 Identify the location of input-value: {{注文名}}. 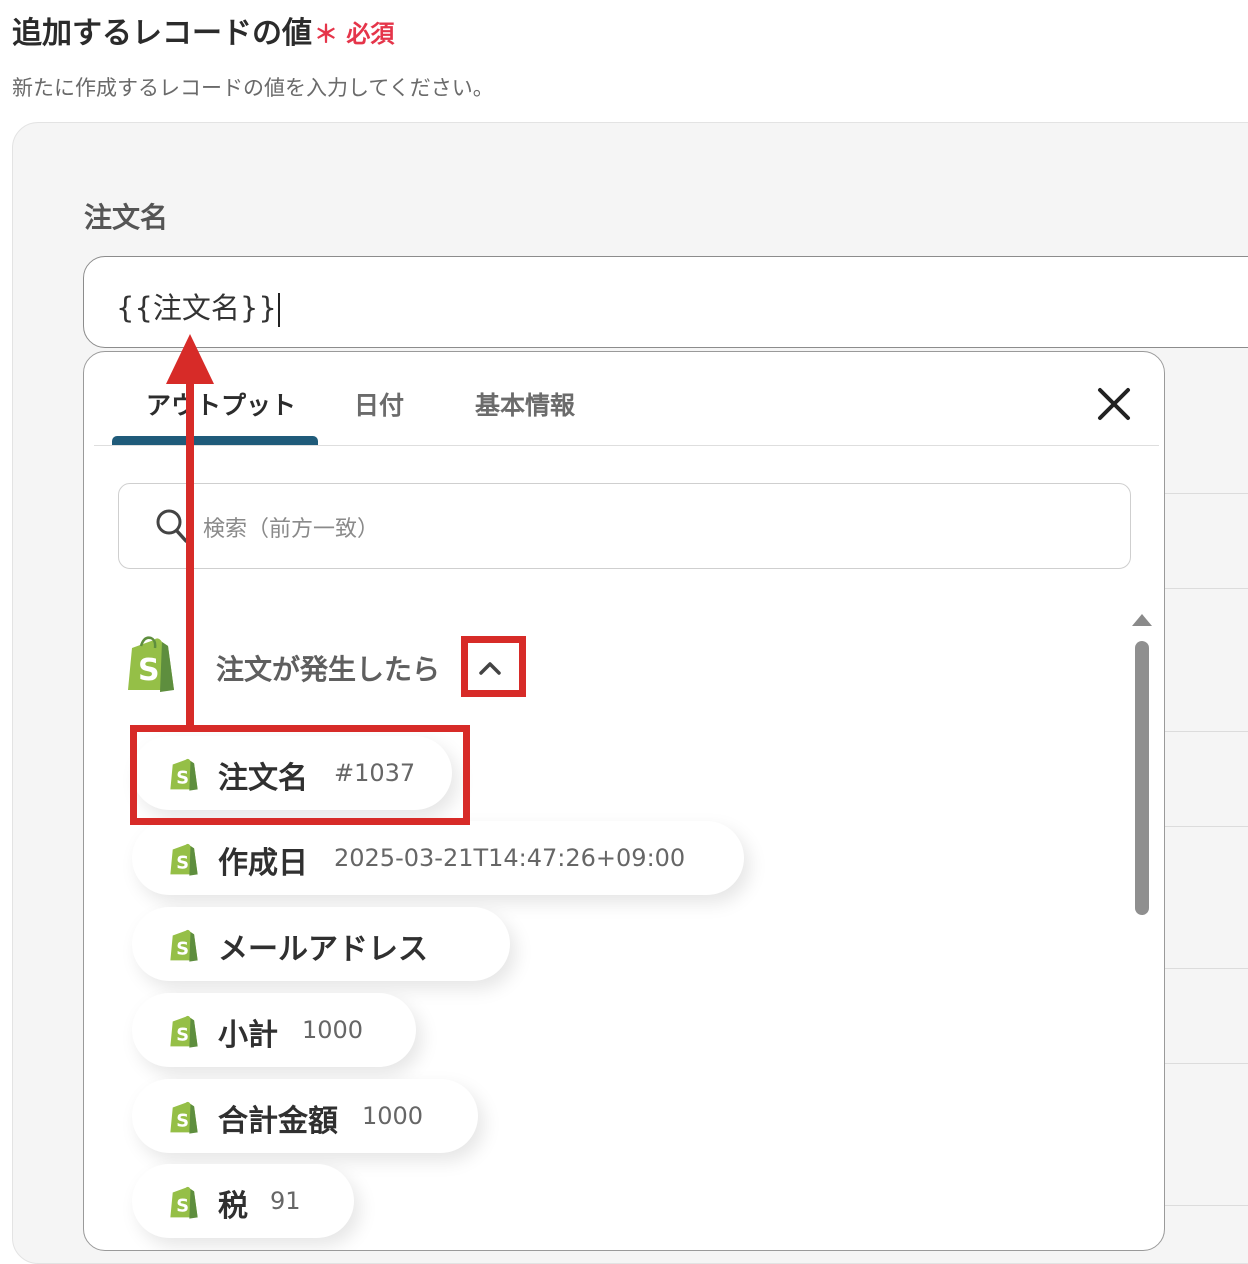
(196, 308).